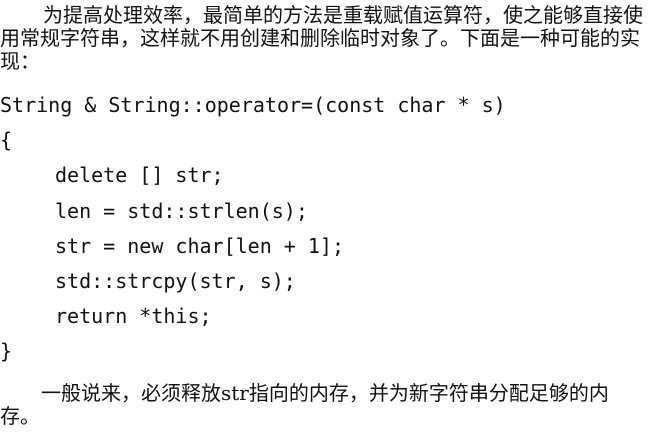  I want to click on code-line-close-brace: }, so click(6, 351).